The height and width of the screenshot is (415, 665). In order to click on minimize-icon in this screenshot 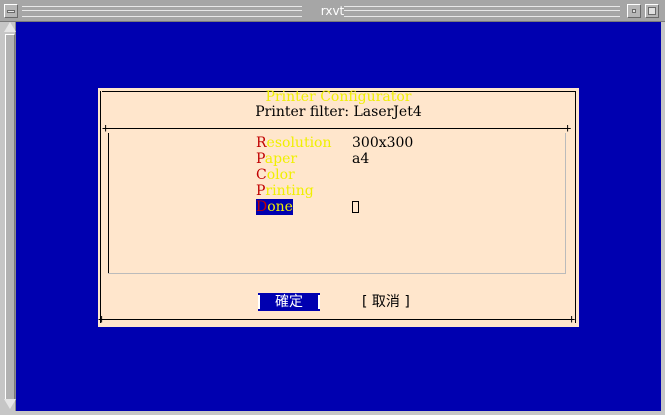, I will do `click(634, 11)`.